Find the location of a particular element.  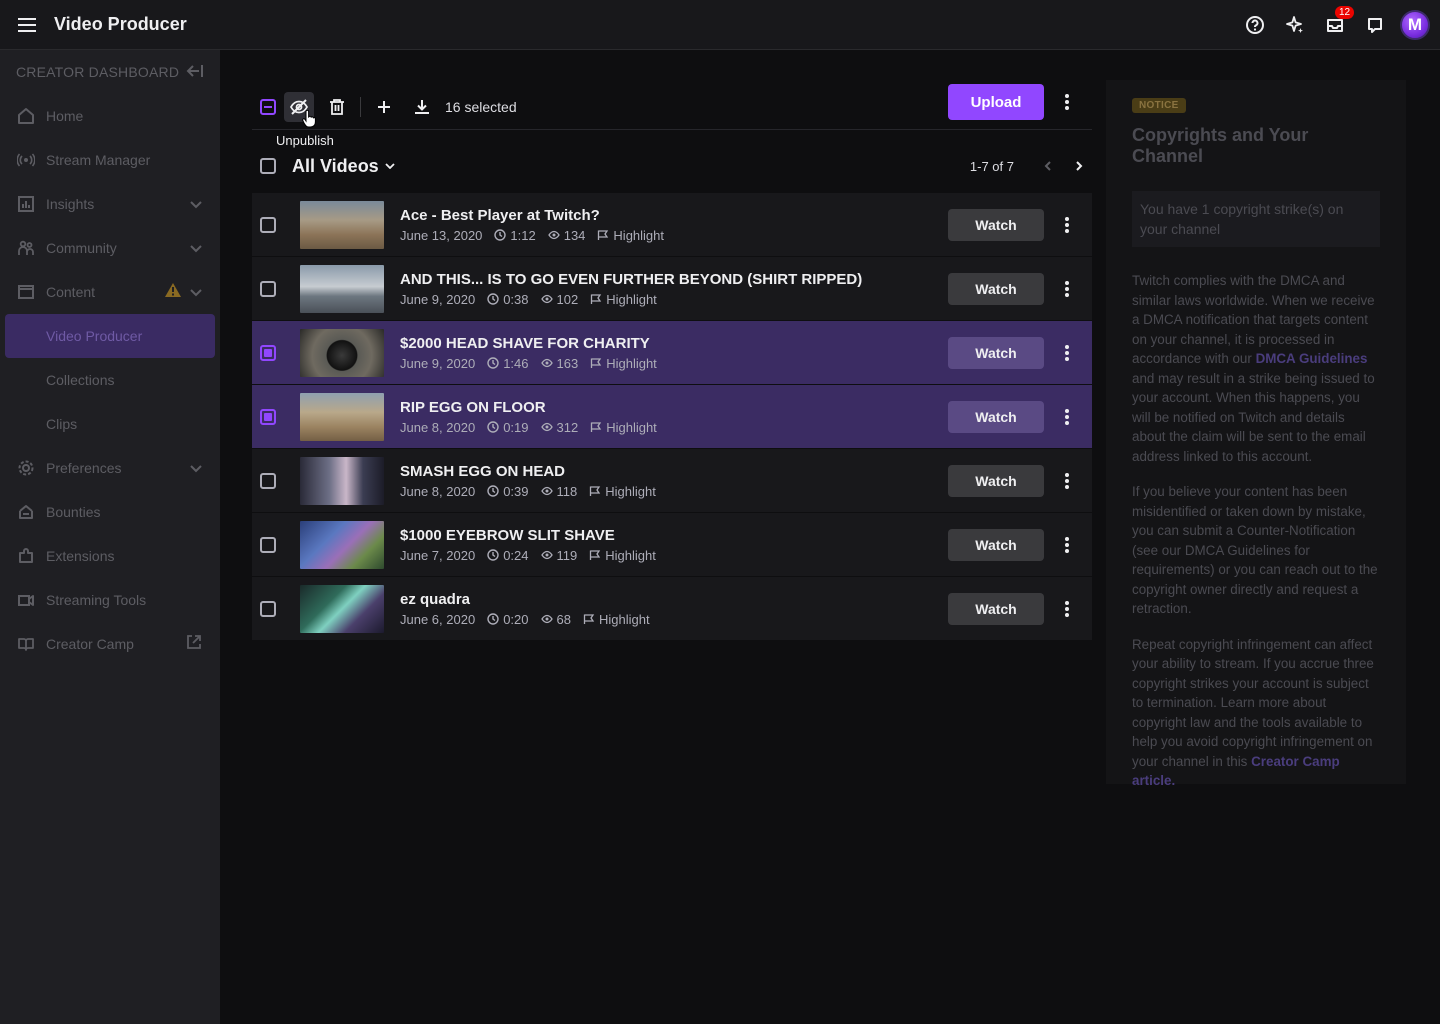

delete-button is located at coordinates (337, 107).